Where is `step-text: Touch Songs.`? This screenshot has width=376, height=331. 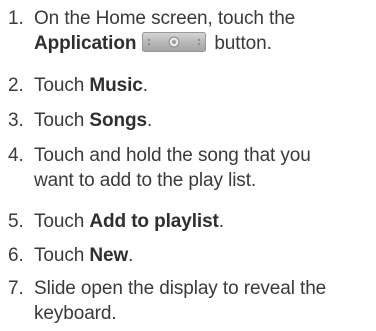 step-text: Touch Songs. is located at coordinates (203, 120).